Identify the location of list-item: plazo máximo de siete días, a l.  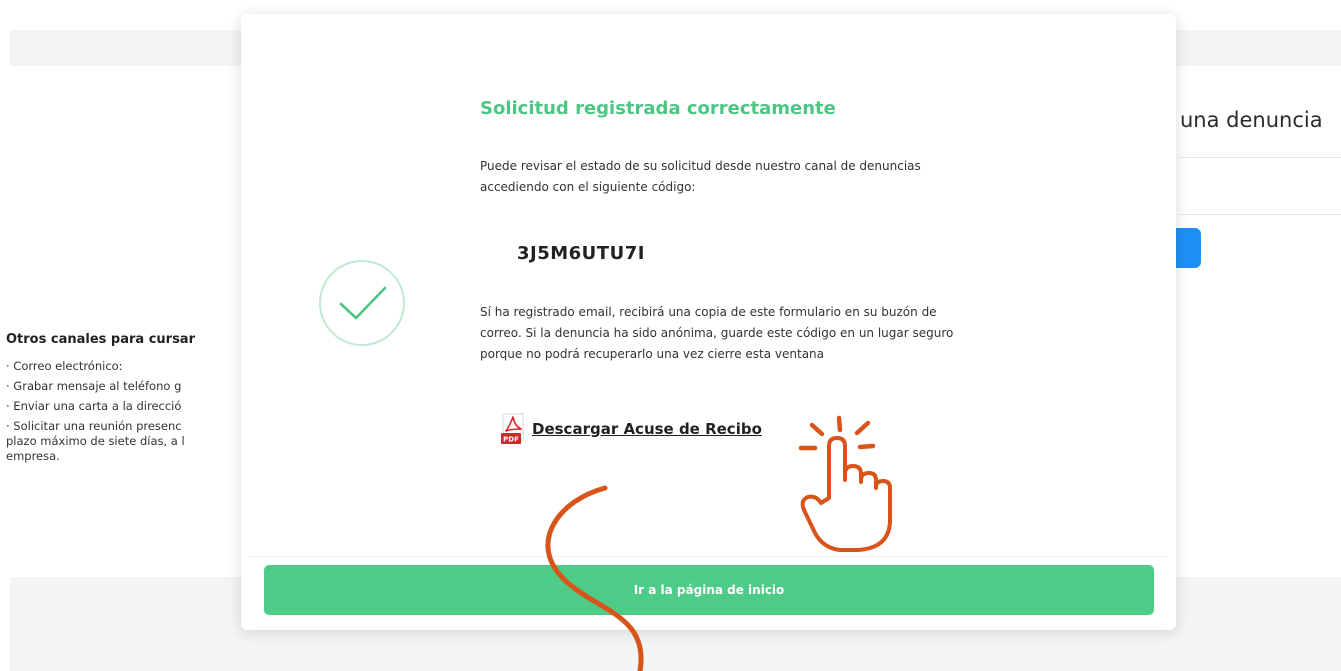
(95, 441).